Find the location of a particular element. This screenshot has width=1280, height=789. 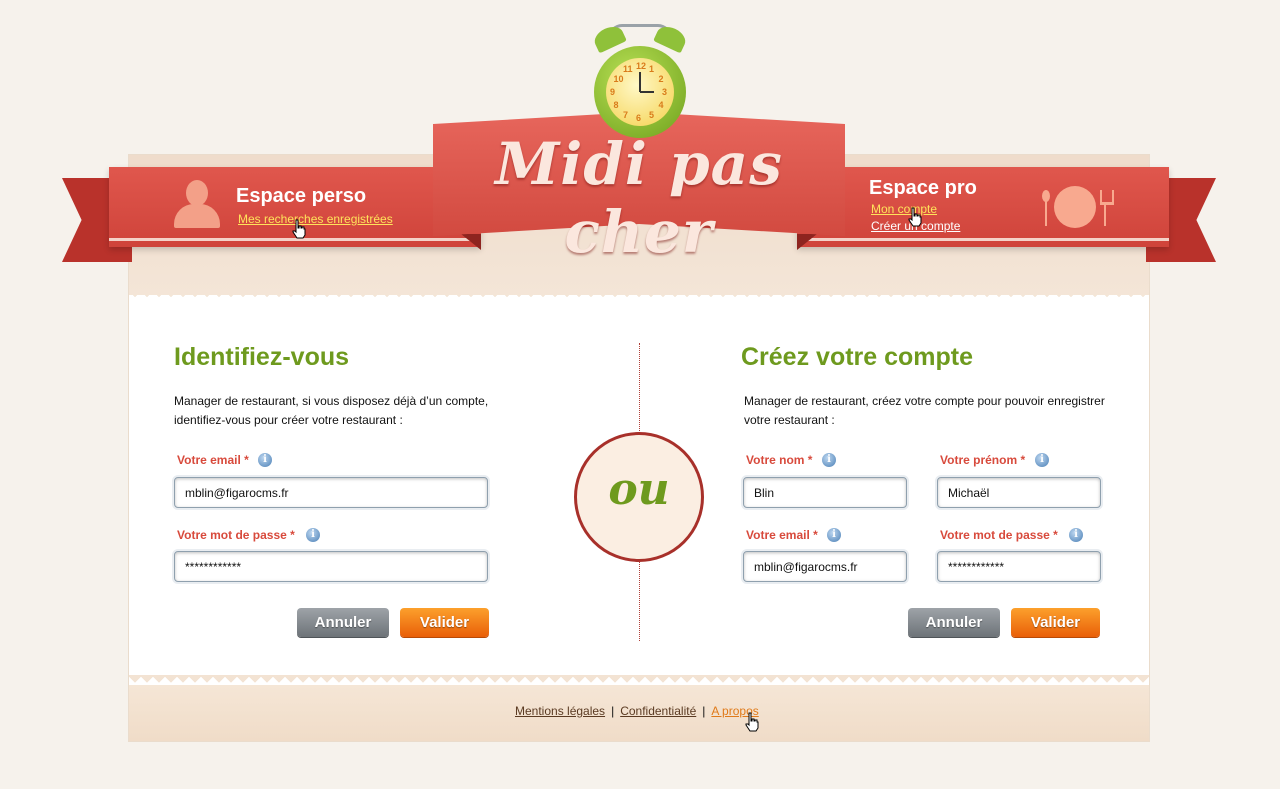

legal-notice-link: Mentions légales is located at coordinates (560, 711).